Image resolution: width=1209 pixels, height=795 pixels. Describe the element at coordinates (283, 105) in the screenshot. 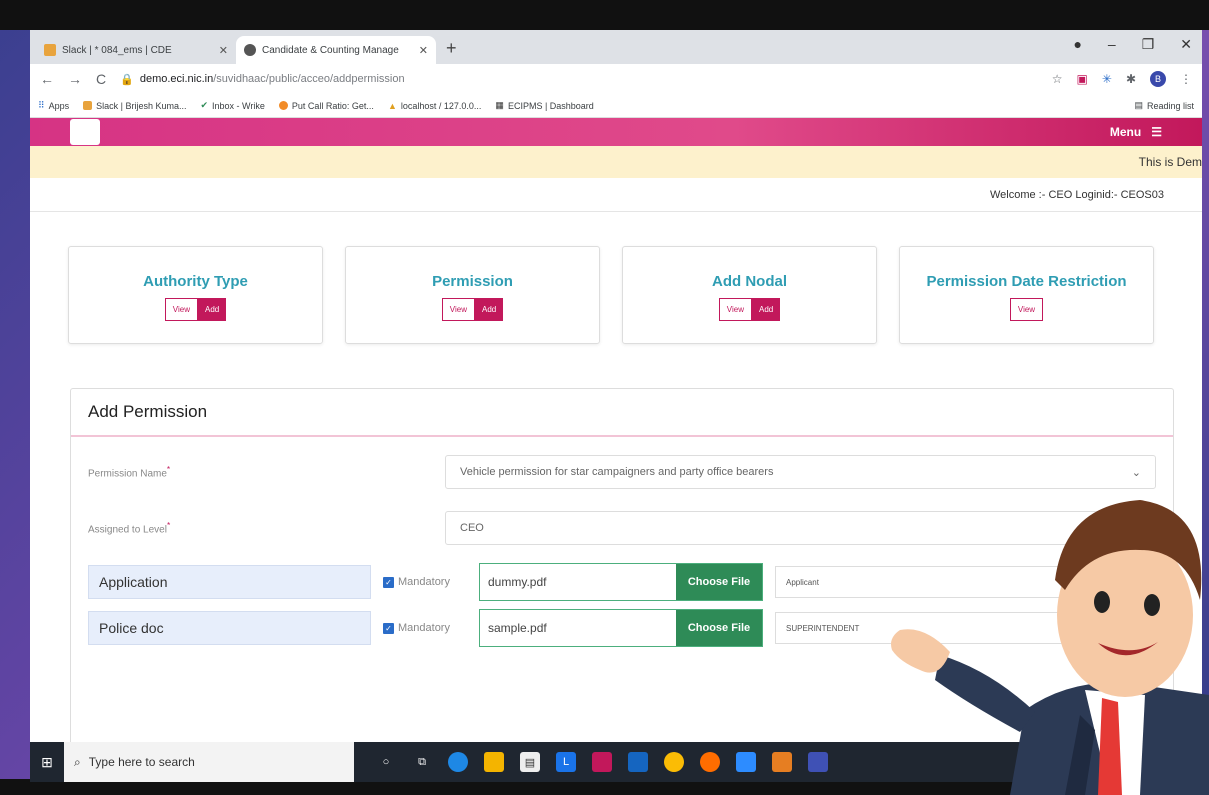

I see `circle-icon` at that location.